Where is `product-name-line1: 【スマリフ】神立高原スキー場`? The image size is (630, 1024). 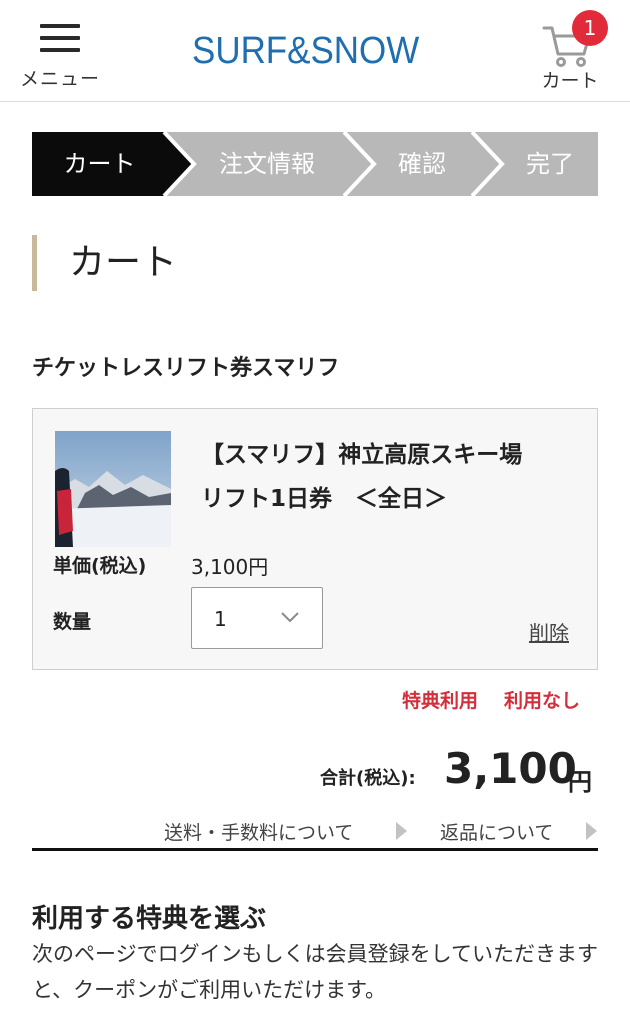 product-name-line1: 【スマリフ】神立高原スキー場 is located at coordinates (362, 455).